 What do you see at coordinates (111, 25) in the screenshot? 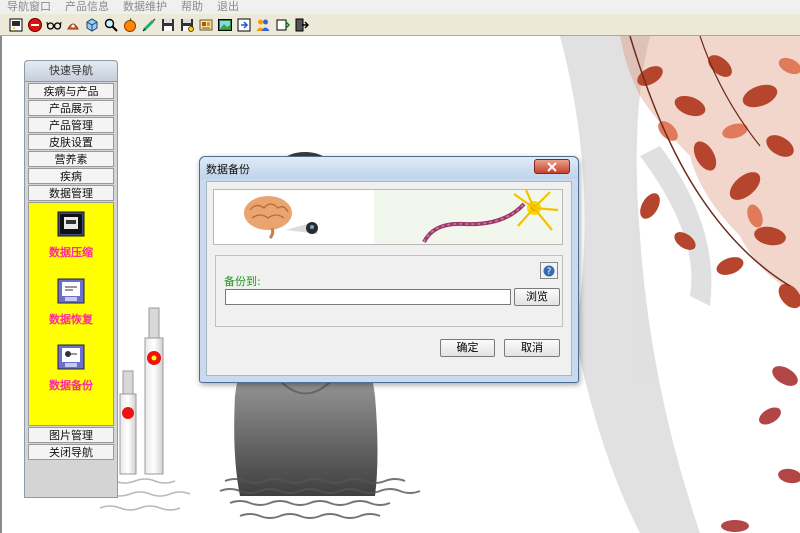
I see `magnifier-icon` at bounding box center [111, 25].